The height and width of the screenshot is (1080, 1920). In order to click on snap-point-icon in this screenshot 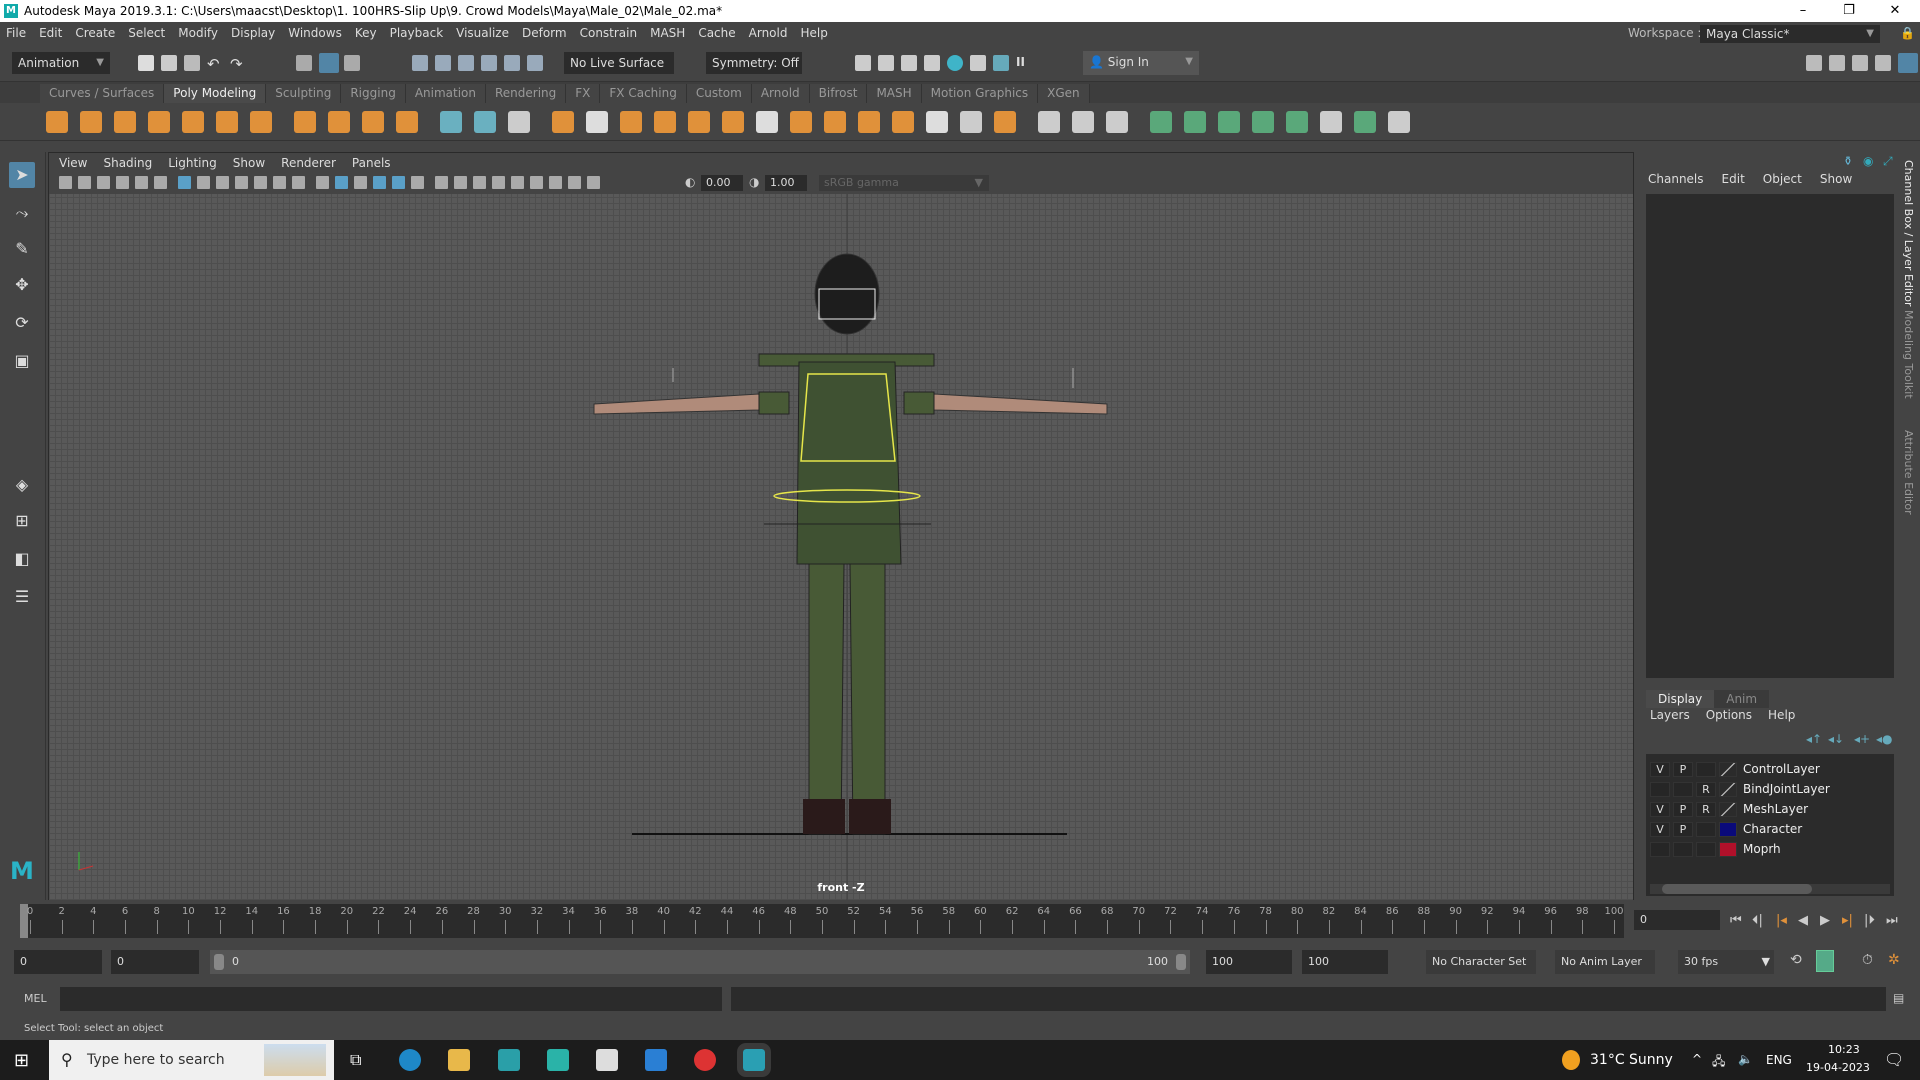, I will do `click(466, 63)`.